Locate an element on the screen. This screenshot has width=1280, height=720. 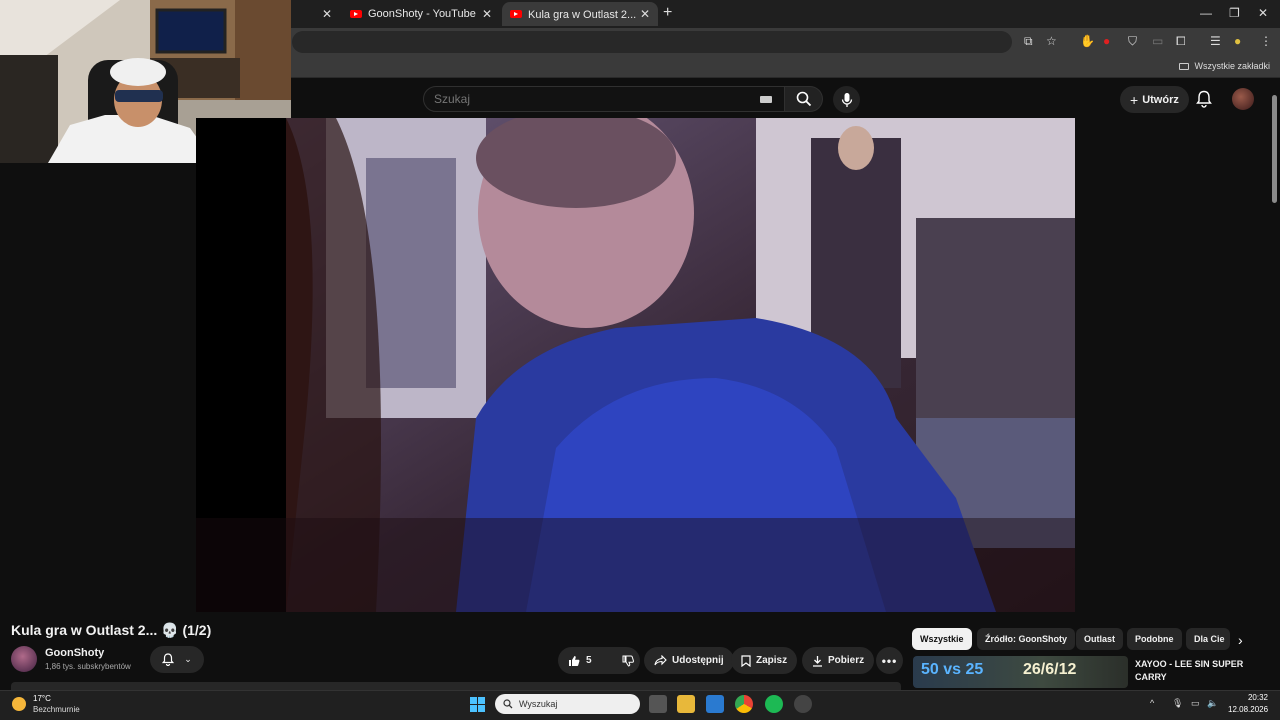
chip-outlast: Outlast is located at coordinates (1100, 639).